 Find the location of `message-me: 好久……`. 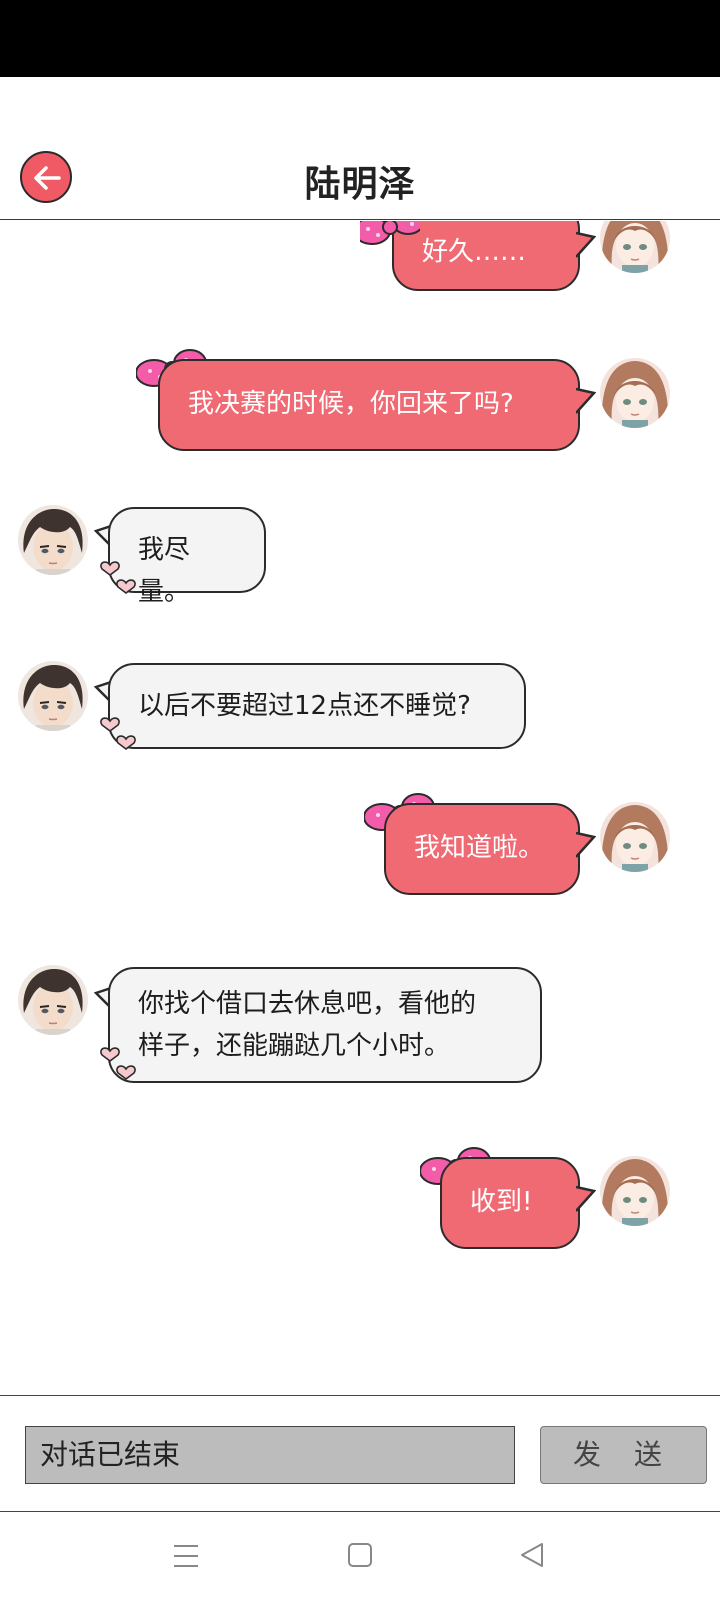

message-me: 好久…… is located at coordinates (360, 261).